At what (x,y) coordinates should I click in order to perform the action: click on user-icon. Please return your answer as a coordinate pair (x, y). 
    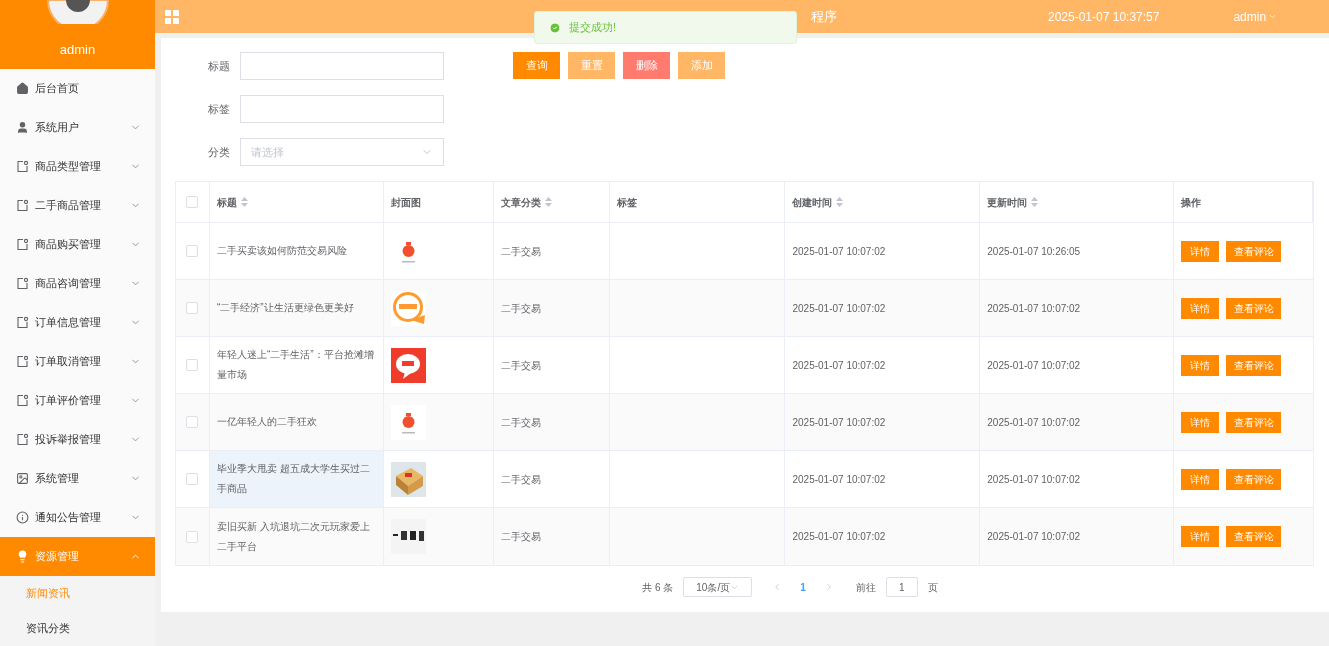
    Looking at the image, I should click on (22, 127).